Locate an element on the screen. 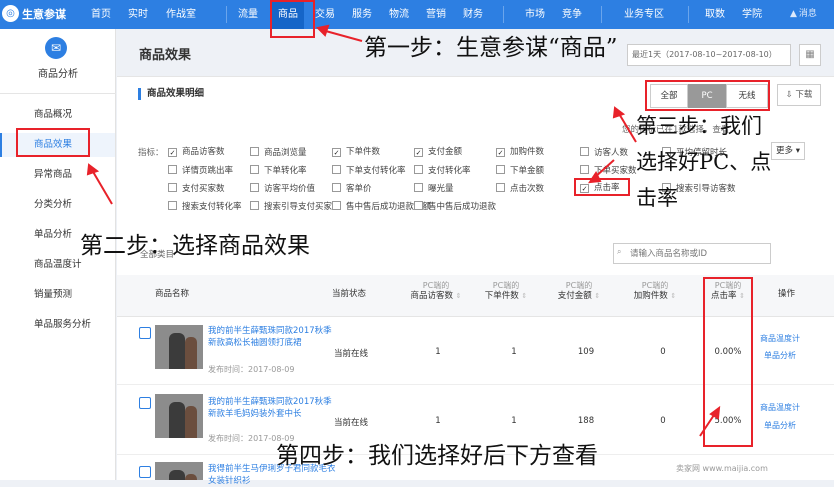  arrowhead-step3-tabs is located at coordinates (619, 112).